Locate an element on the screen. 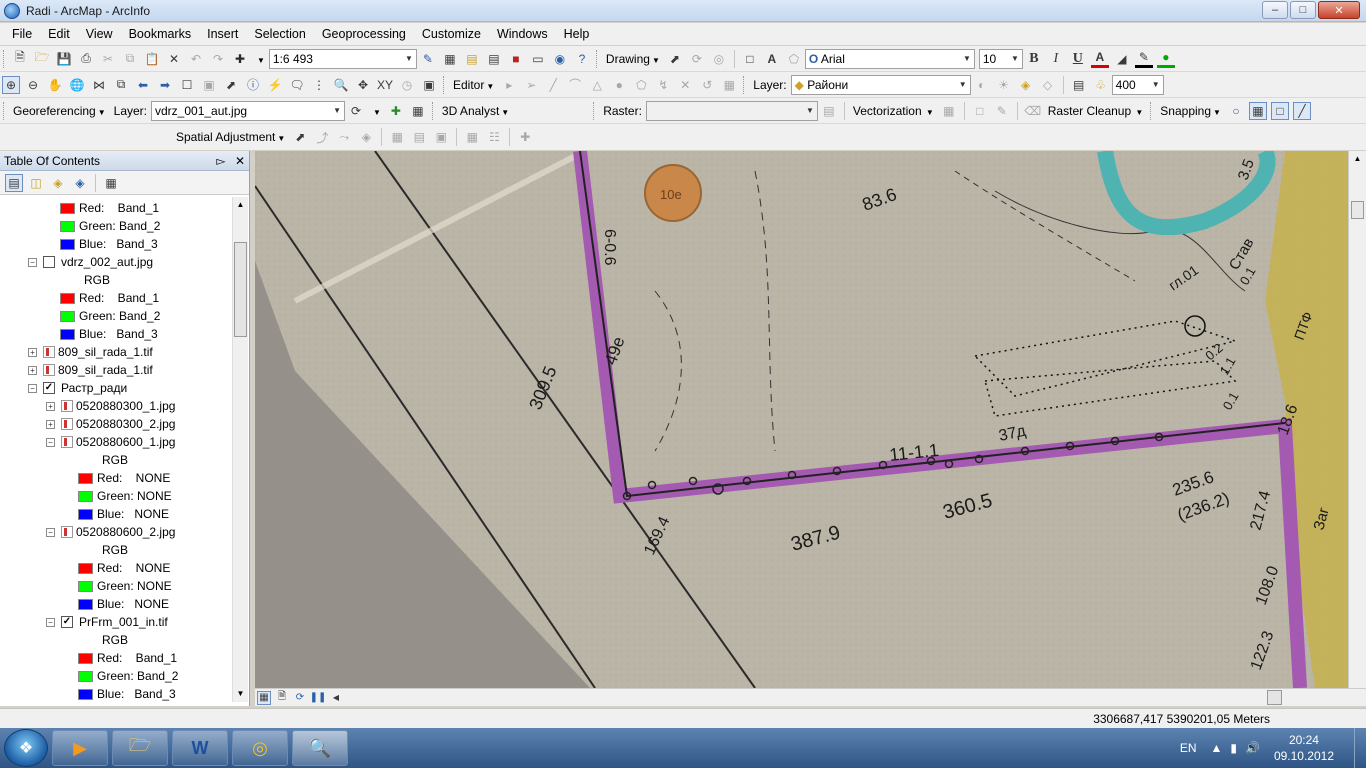 This screenshot has height=768, width=1366. save-icon: 💾 is located at coordinates (64, 59).